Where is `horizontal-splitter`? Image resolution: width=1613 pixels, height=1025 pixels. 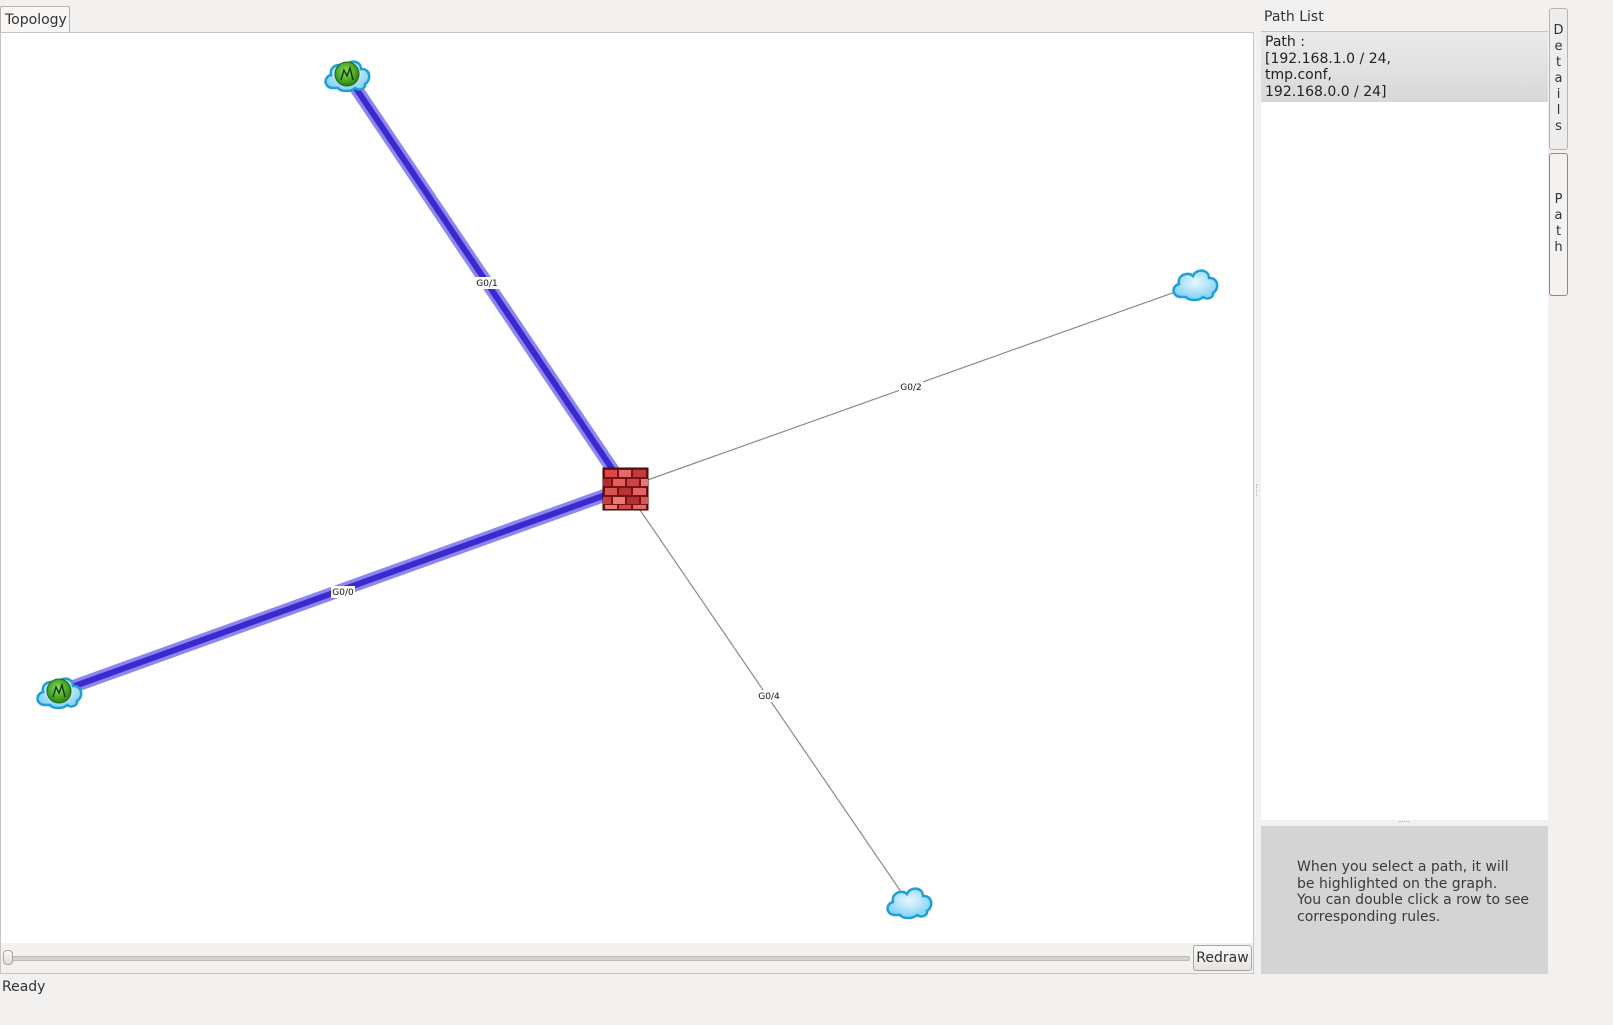
horizontal-splitter is located at coordinates (1404, 823).